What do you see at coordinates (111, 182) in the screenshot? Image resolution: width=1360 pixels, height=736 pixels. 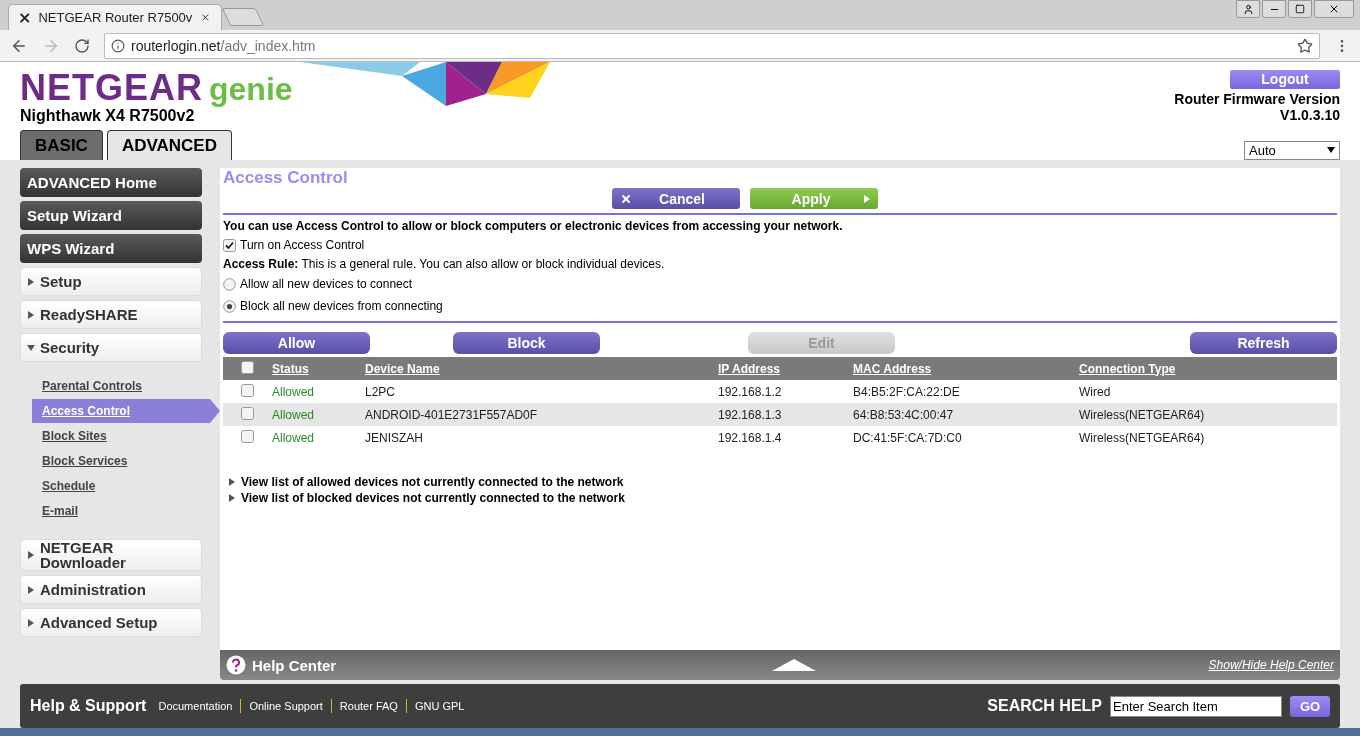 I see `sidebar-item: ADVANCED Home` at bounding box center [111, 182].